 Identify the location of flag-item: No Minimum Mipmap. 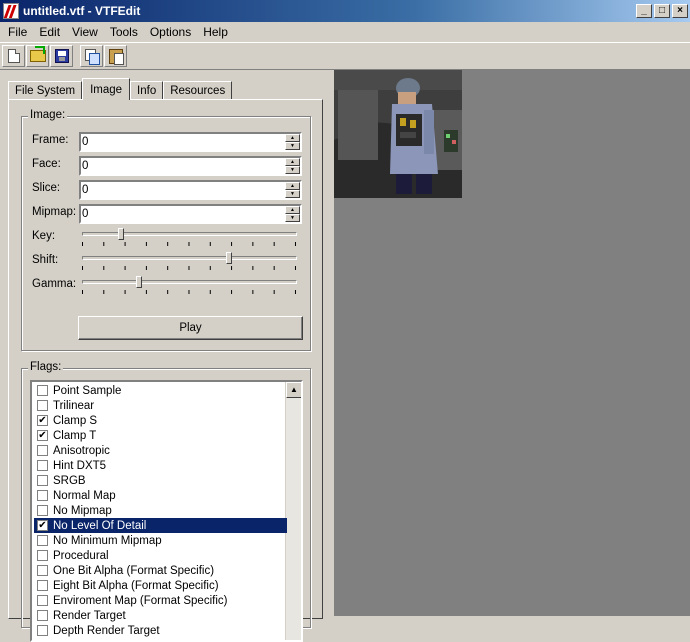
(160, 540).